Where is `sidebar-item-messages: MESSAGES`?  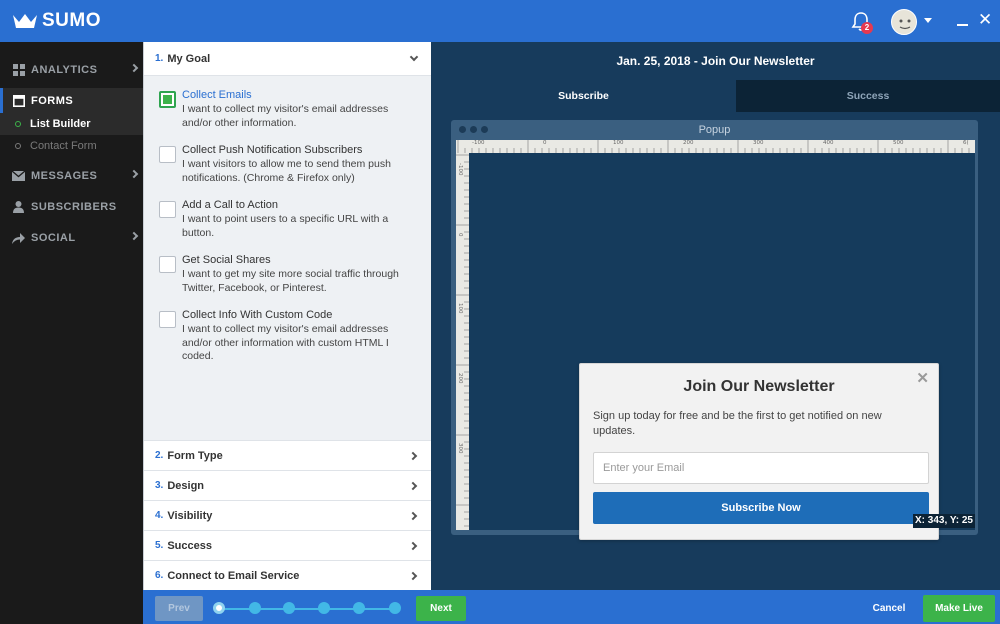 sidebar-item-messages: MESSAGES is located at coordinates (71, 176).